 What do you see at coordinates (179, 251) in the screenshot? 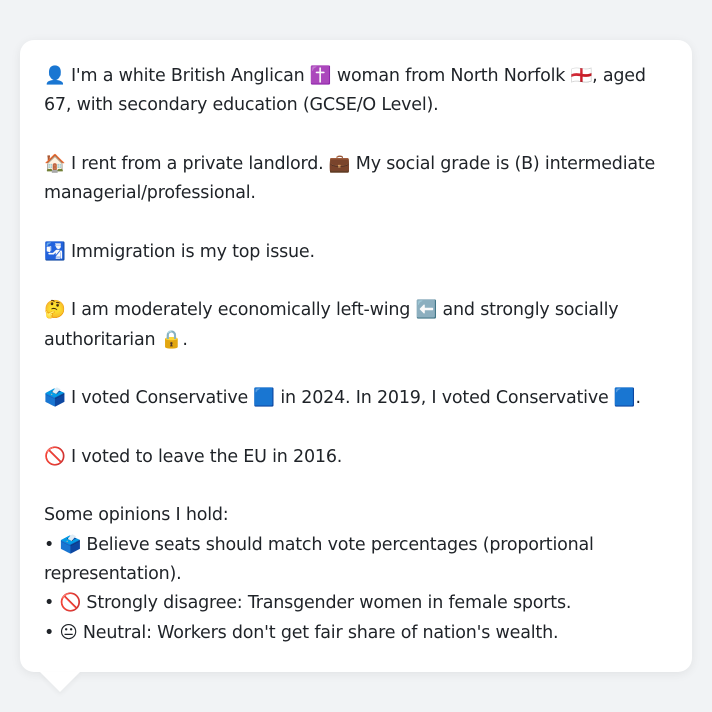
I see `top-issue-line: 🛂 Immigration is my top issue.` at bounding box center [179, 251].